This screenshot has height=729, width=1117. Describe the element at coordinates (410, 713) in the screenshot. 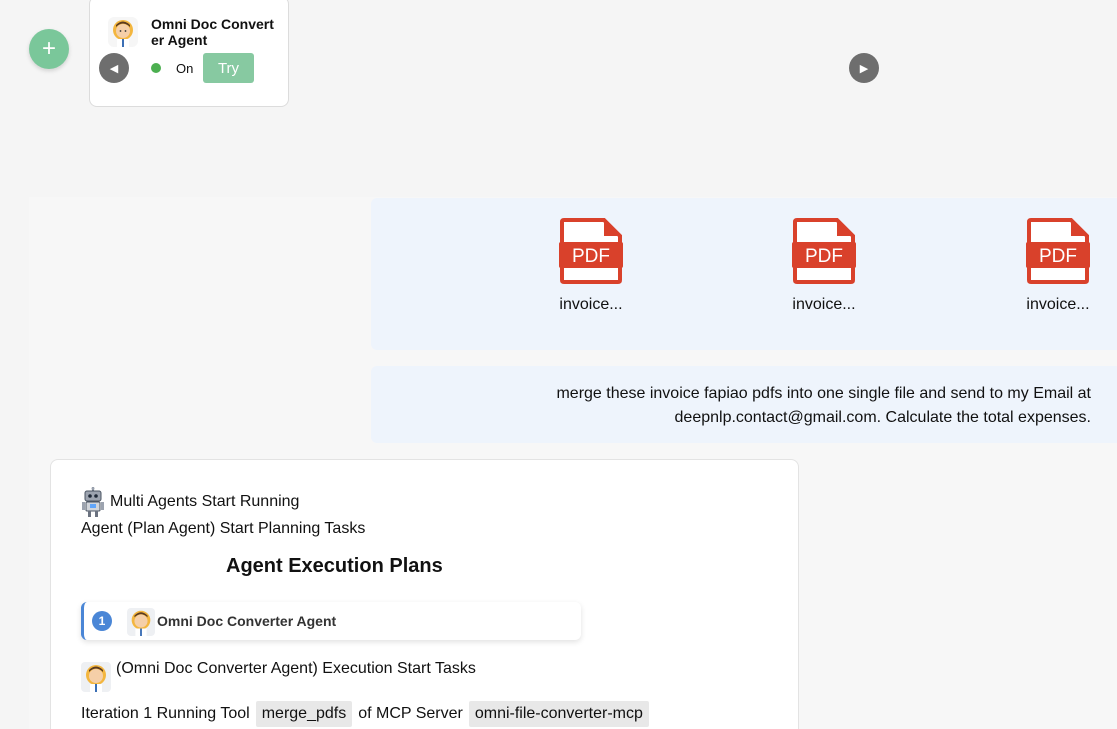

I see `iteration-middle: of MCP Server` at that location.